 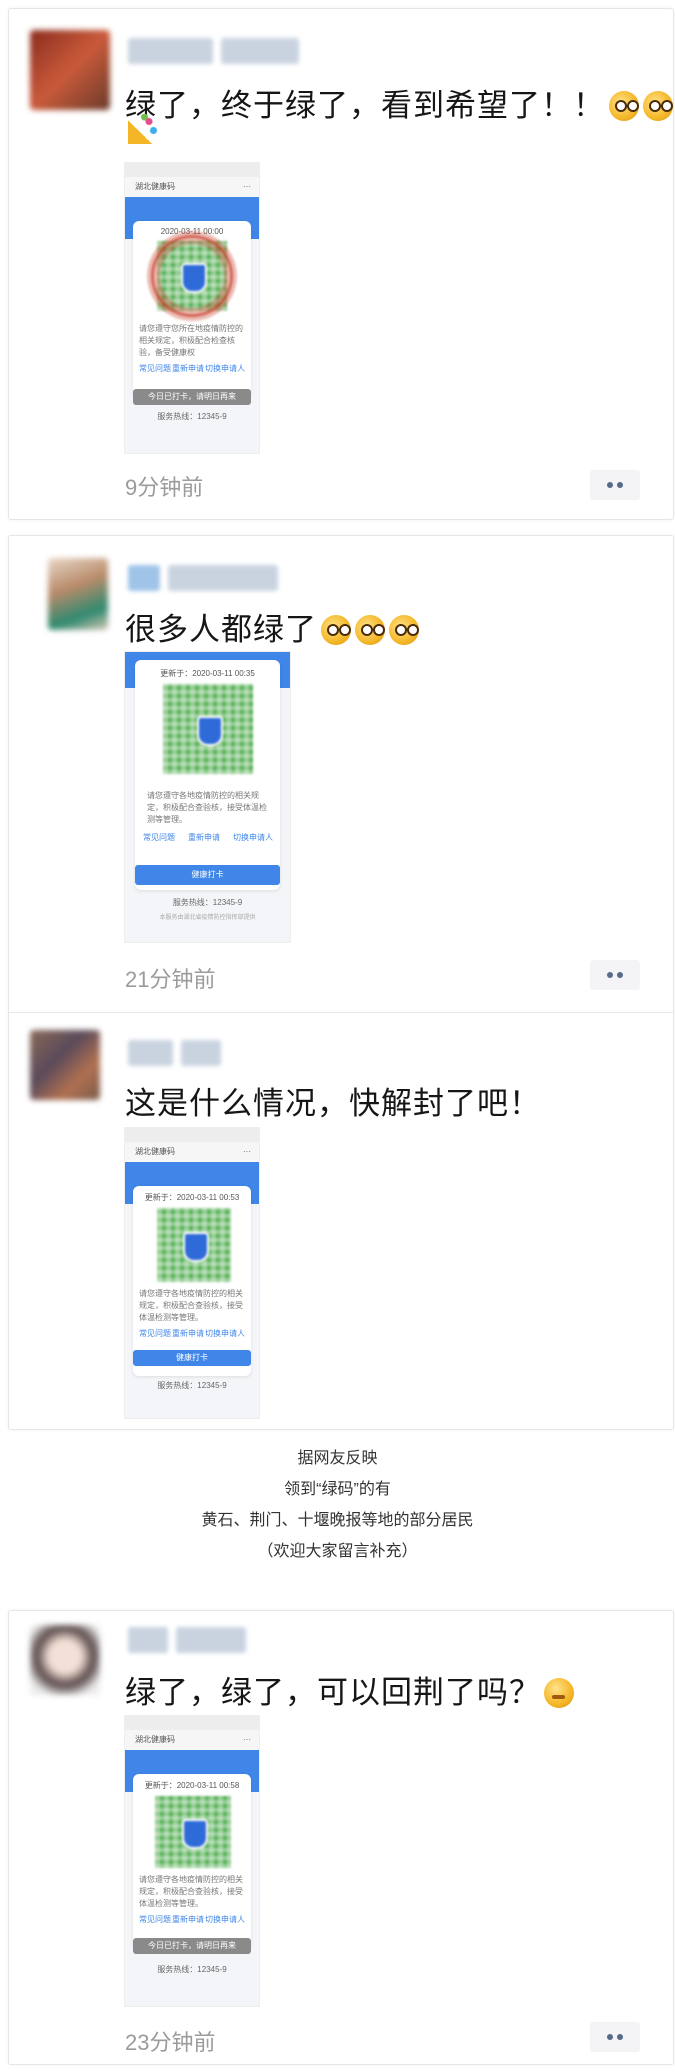 What do you see at coordinates (143, 129) in the screenshot?
I see `party-popper-icon` at bounding box center [143, 129].